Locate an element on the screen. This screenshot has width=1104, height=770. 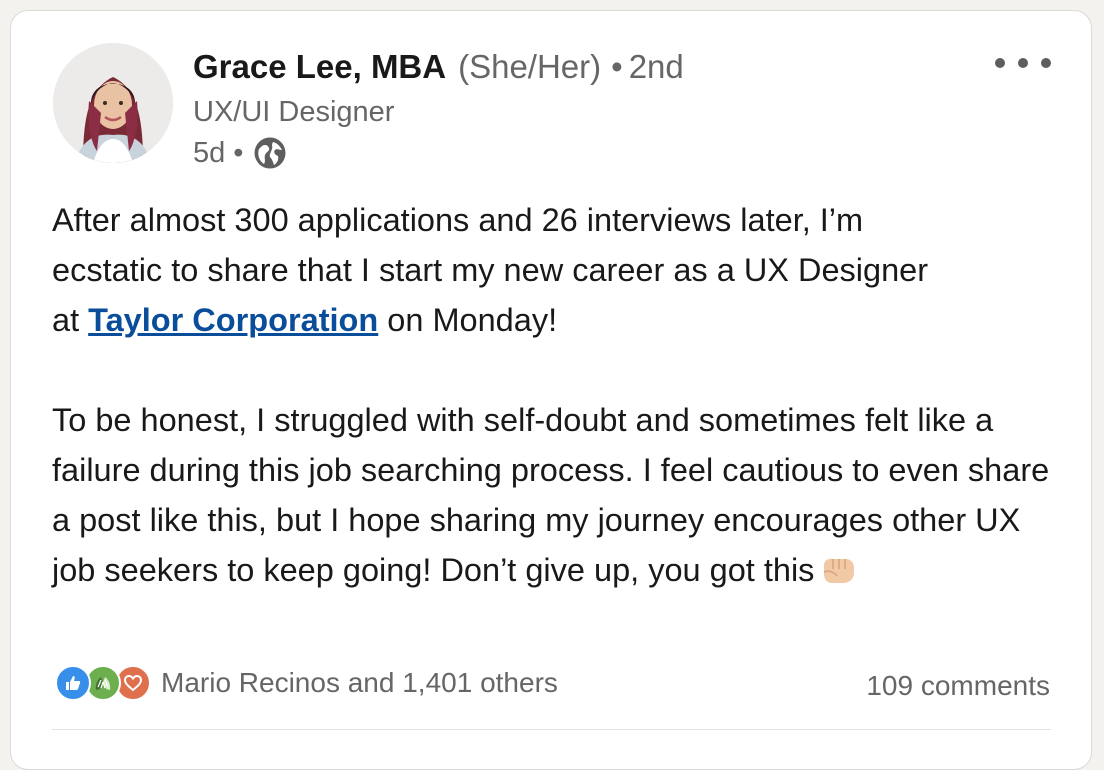
connection-degree: 2nd is located at coordinates (656, 66).